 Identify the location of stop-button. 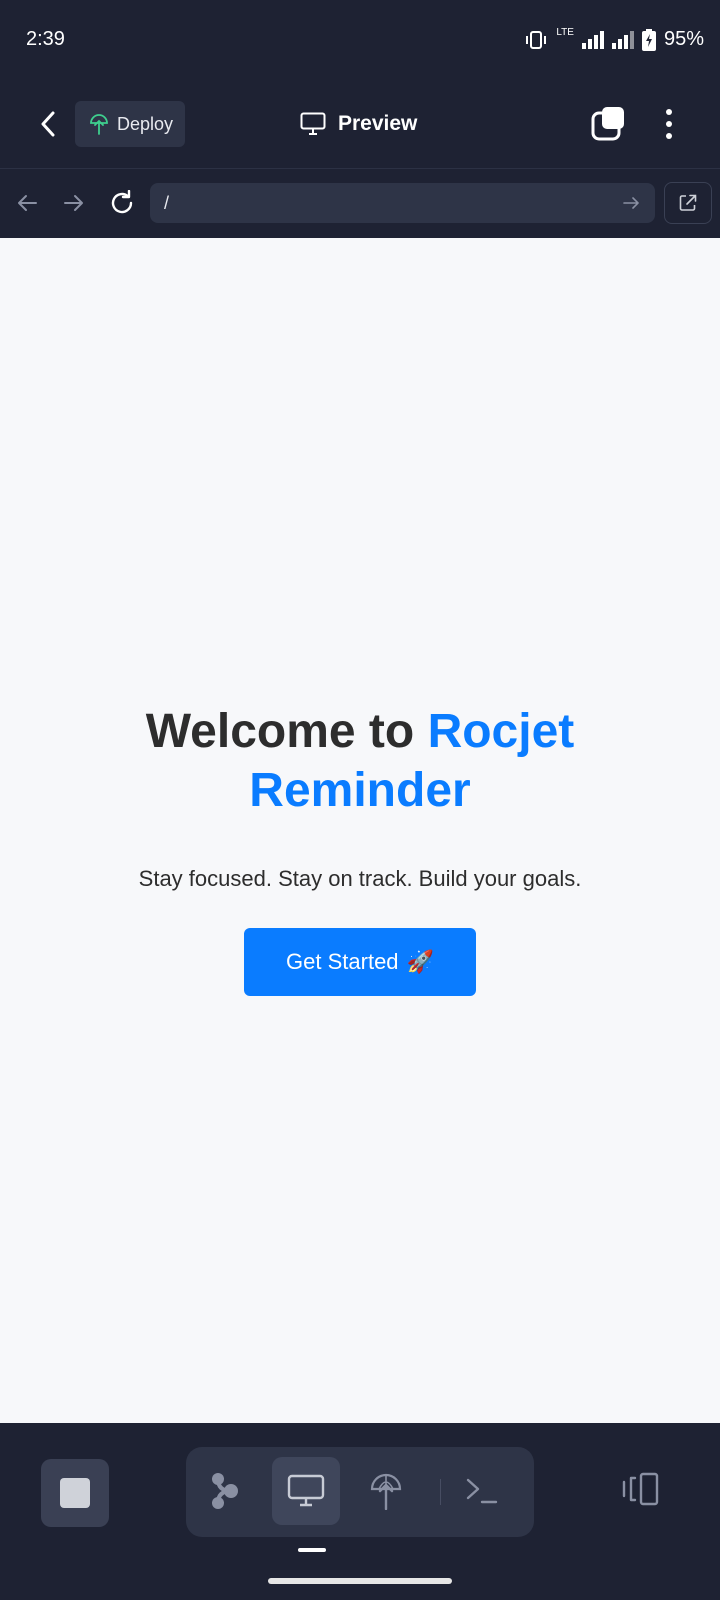
(75, 1493).